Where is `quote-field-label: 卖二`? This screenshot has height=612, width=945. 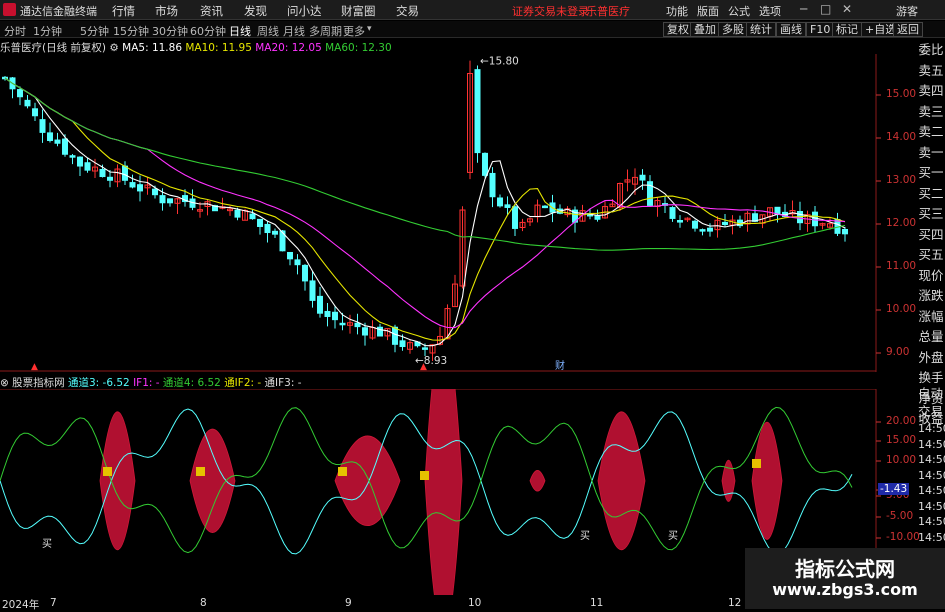 quote-field-label: 卖二 is located at coordinates (931, 131).